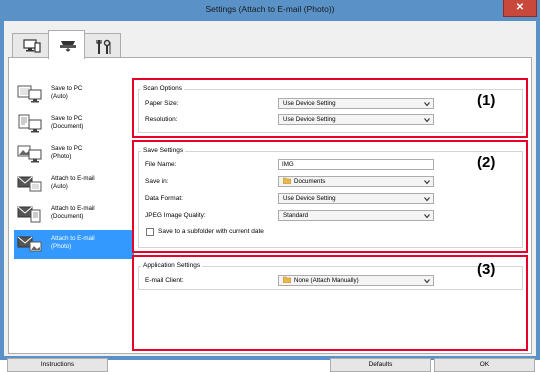 The height and width of the screenshot is (372, 540). I want to click on save-to-pc-photo-icon, so click(29, 154).